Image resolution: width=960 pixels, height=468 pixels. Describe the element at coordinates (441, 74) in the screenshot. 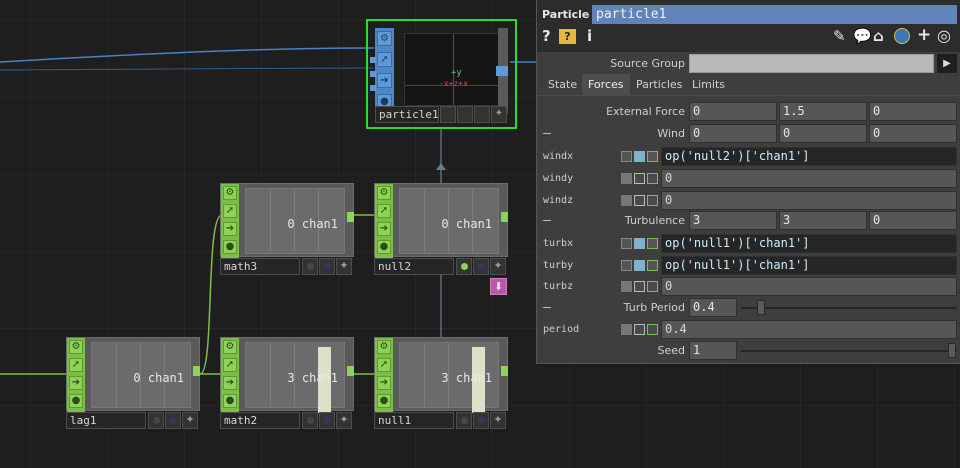

I see `particle-node: ⚙ ➚ ➔ ● +y -x+z+x particle1 ✦` at that location.